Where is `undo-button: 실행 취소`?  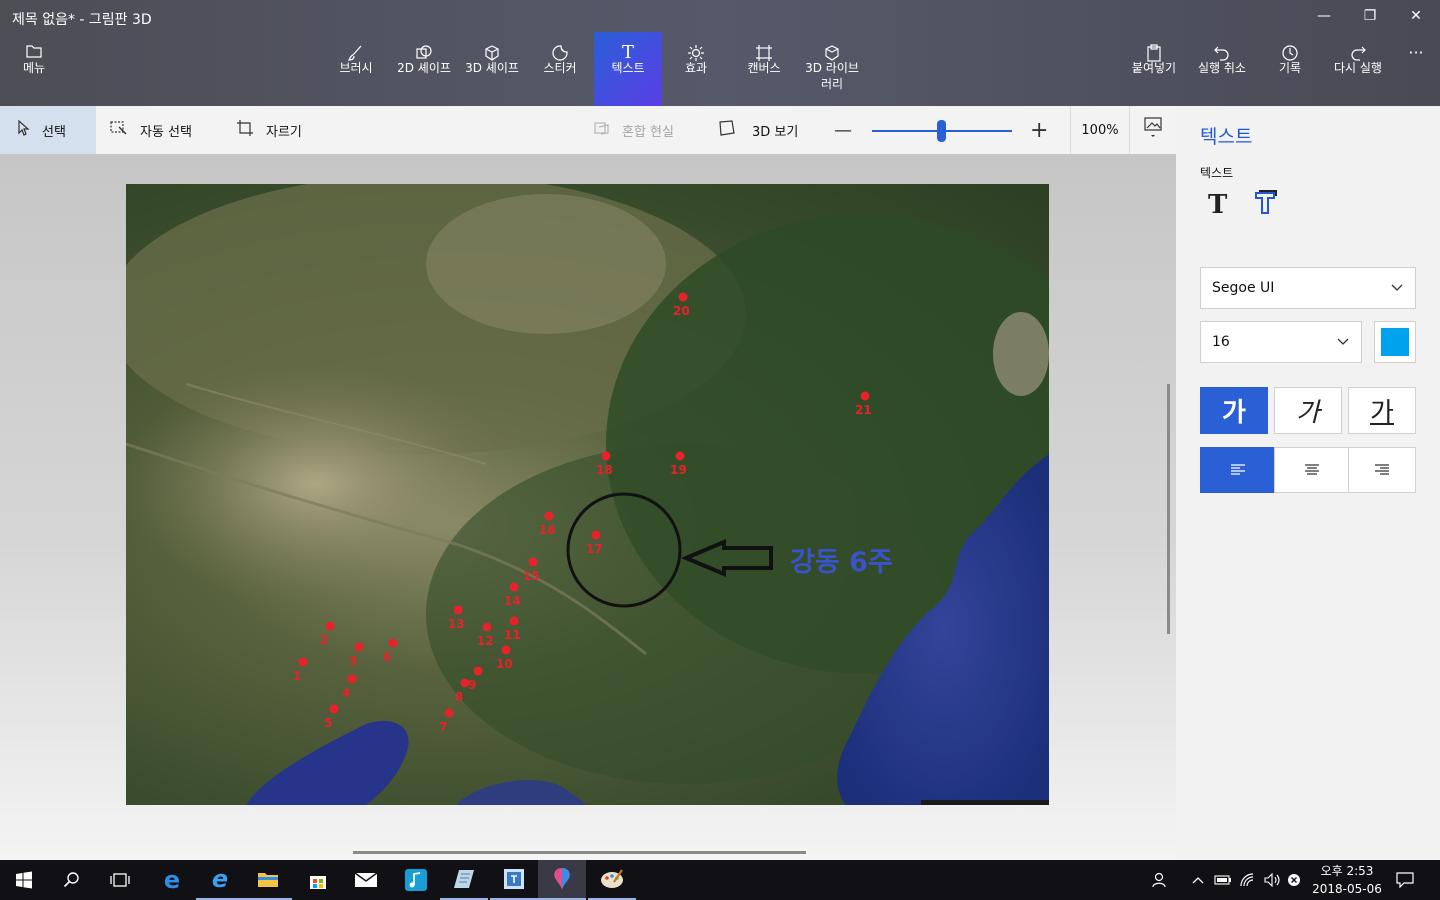
undo-button: 실행 취소 is located at coordinates (1222, 69).